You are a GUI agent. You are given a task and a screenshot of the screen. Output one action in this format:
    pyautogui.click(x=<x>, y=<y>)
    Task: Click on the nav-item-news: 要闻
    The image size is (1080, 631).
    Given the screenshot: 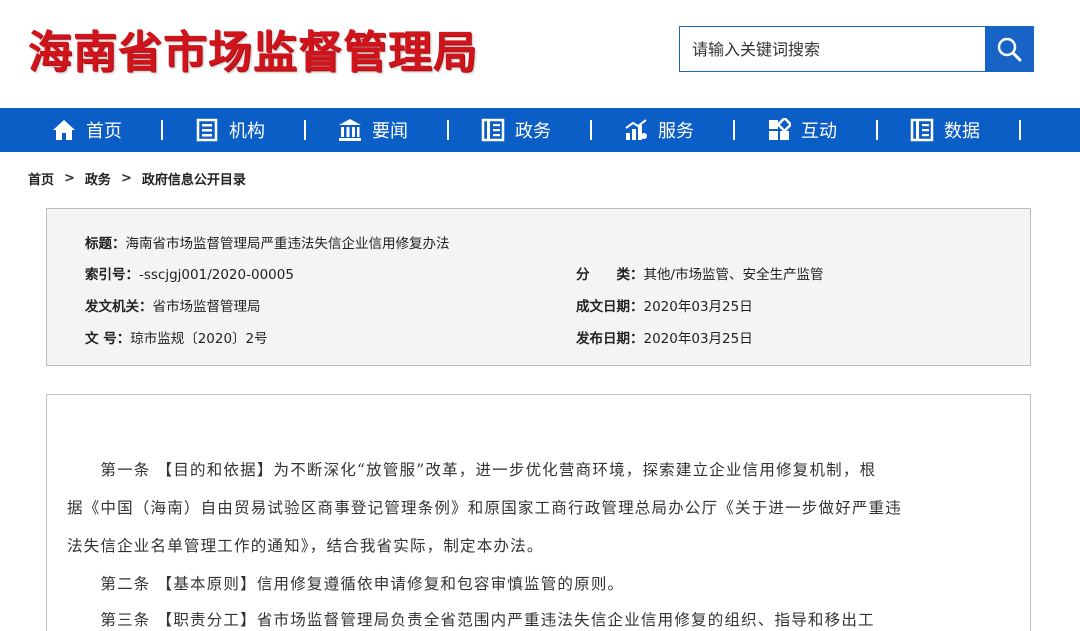 What is the action you would take?
    pyautogui.click(x=409, y=130)
    